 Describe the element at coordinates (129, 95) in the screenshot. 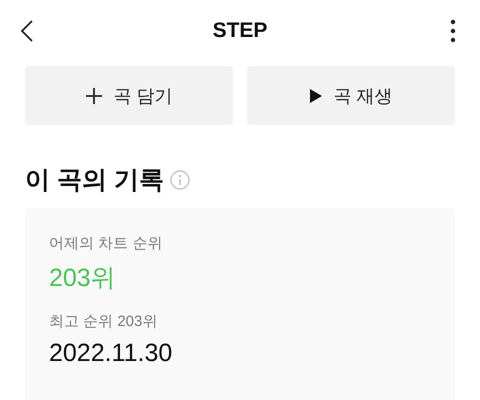

I see `add-button: 곡 담기` at that location.